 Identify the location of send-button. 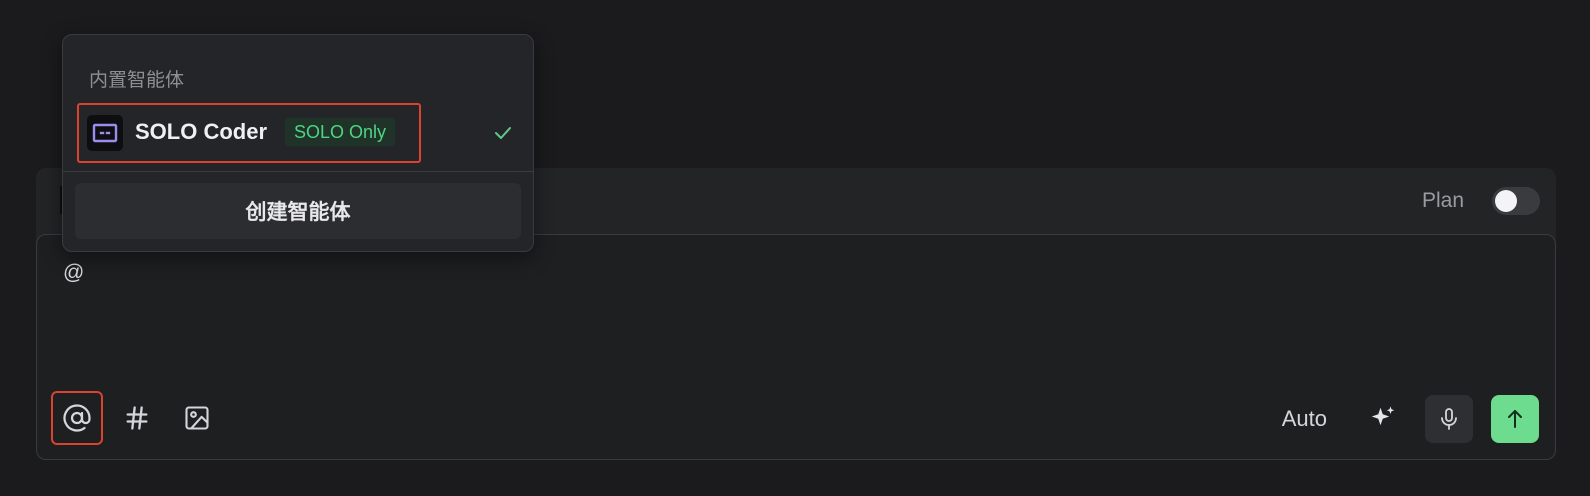
(1515, 419).